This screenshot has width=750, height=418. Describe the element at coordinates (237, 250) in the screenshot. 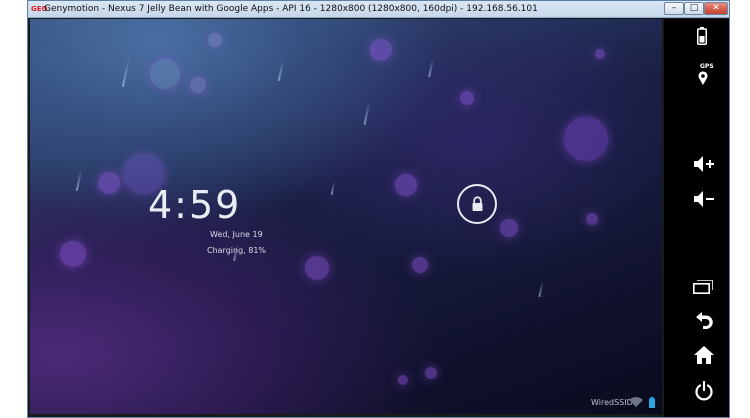

I see `charging-status: Charging, 81%` at that location.